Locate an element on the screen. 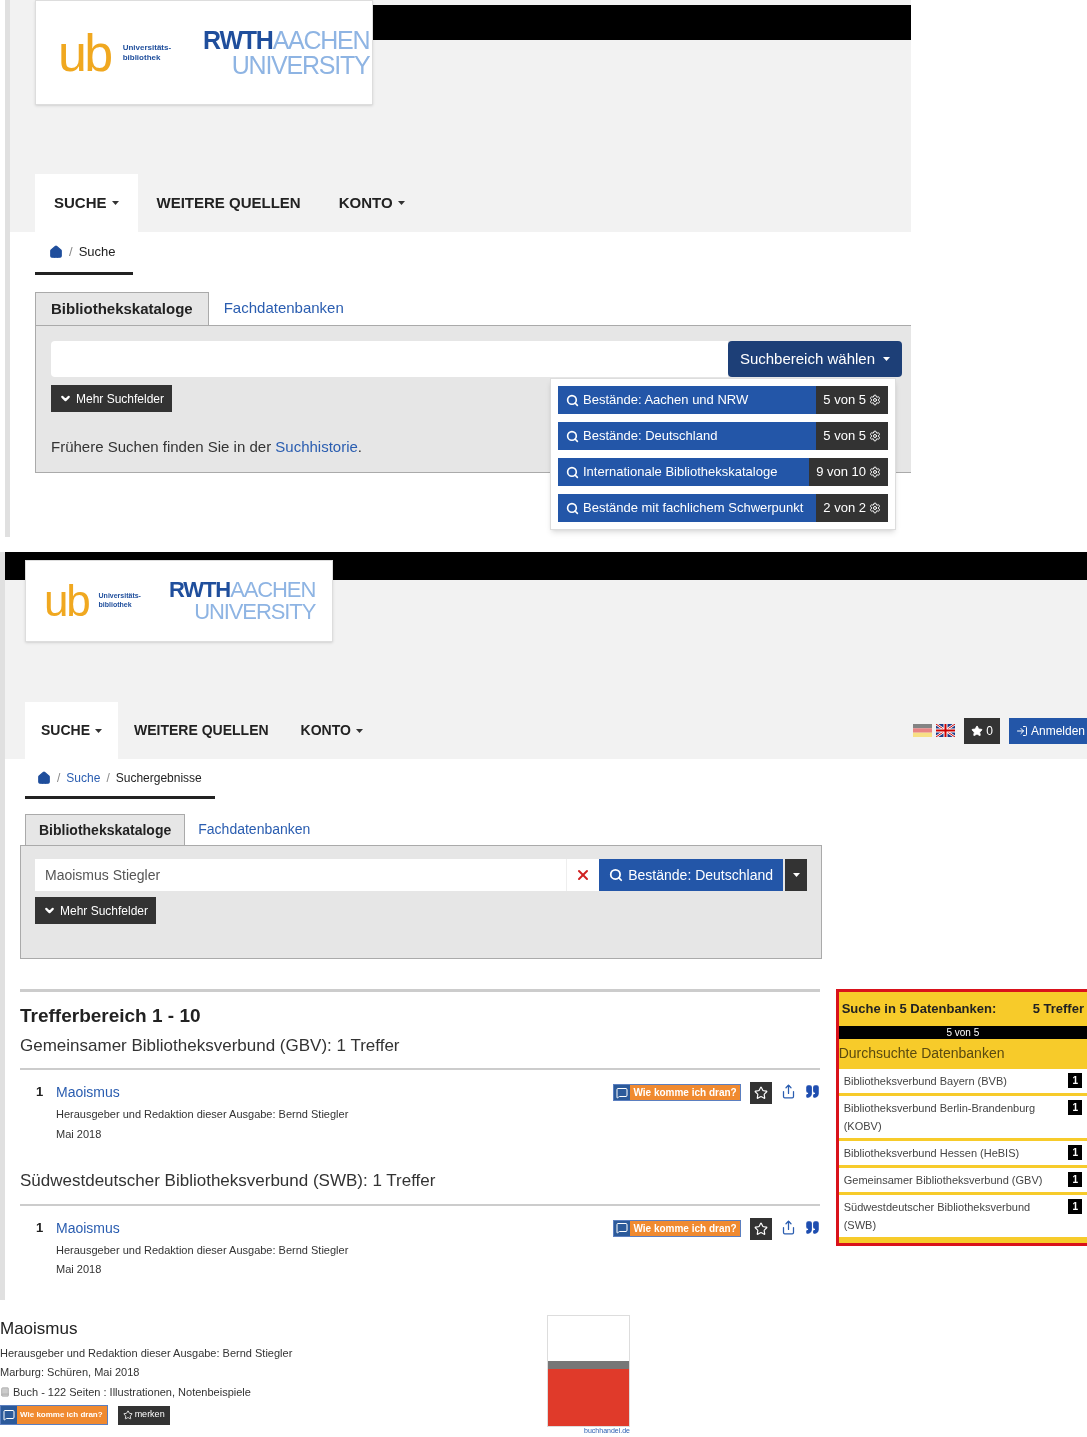  login-button: Anmelden is located at coordinates (1047, 730).